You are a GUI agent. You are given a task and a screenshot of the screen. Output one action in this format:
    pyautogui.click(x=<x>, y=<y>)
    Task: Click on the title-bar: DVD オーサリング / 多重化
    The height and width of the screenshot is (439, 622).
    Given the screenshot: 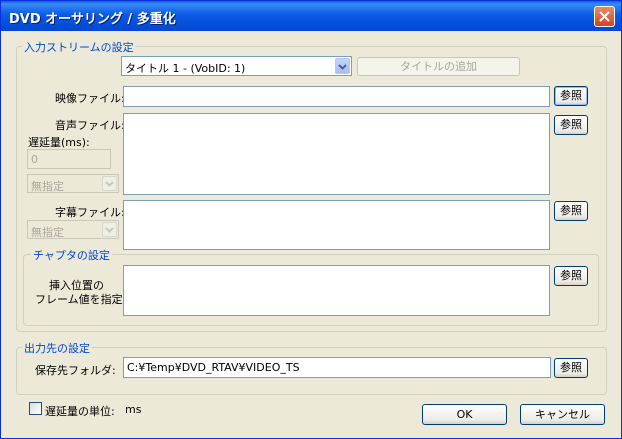 What is the action you would take?
    pyautogui.click(x=311, y=16)
    